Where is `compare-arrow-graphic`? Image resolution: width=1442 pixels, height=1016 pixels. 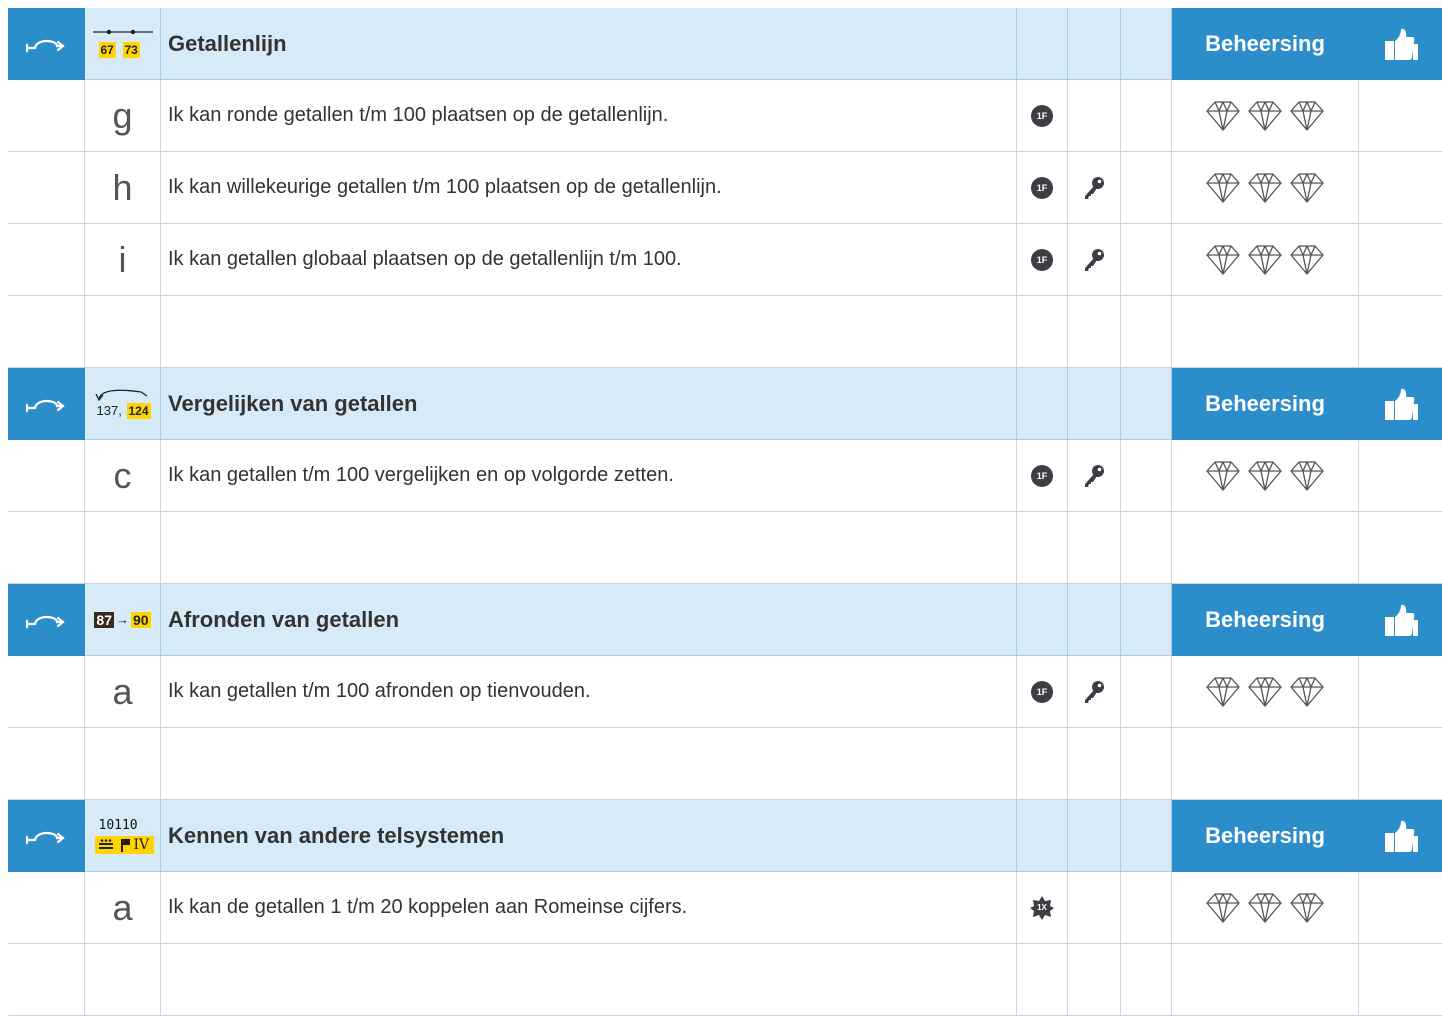 compare-arrow-graphic is located at coordinates (120, 395).